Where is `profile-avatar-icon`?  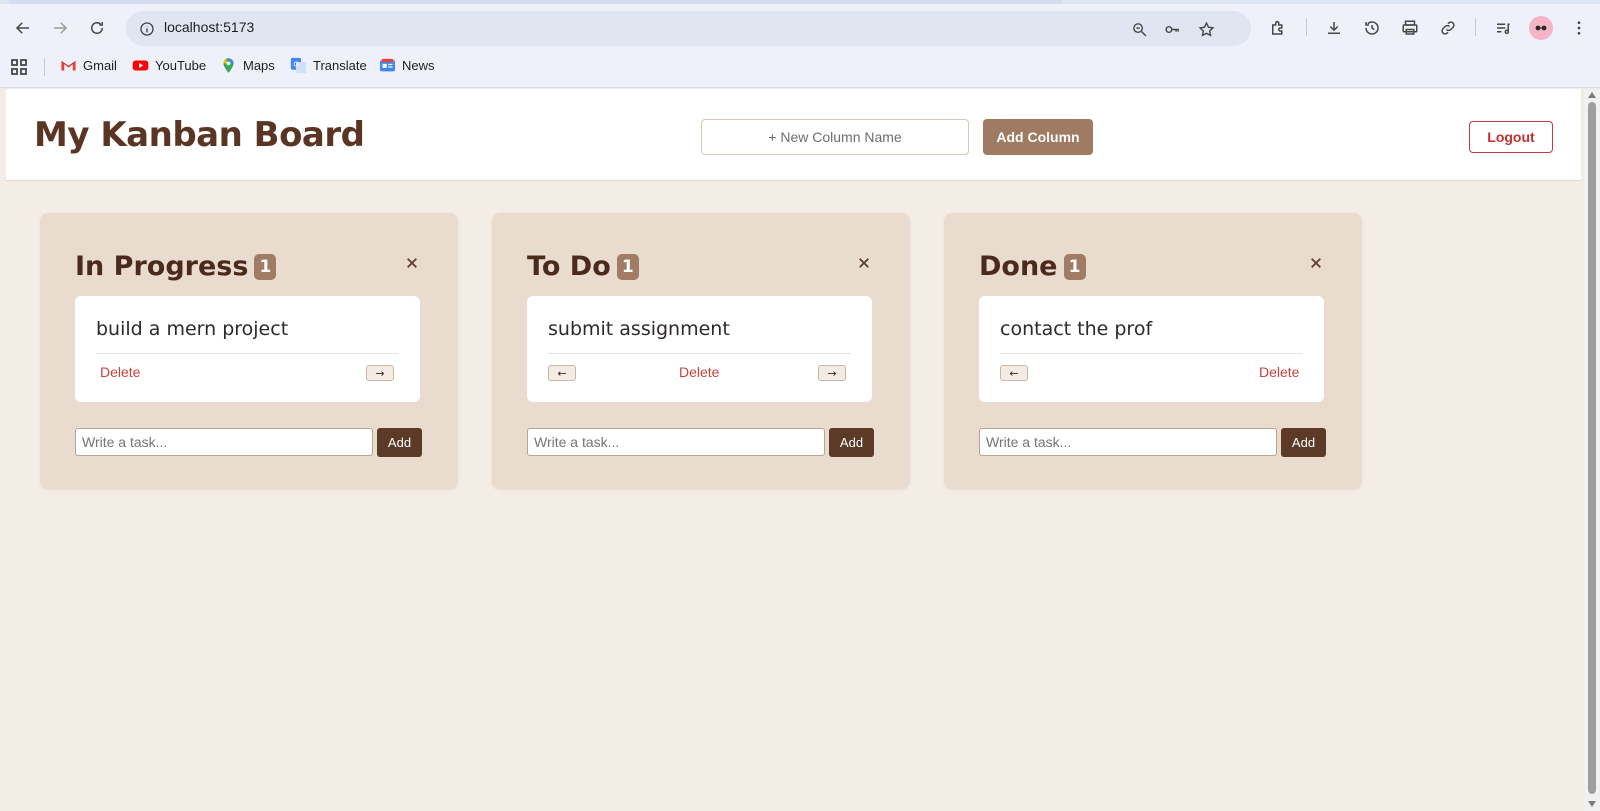
profile-avatar-icon is located at coordinates (1541, 28).